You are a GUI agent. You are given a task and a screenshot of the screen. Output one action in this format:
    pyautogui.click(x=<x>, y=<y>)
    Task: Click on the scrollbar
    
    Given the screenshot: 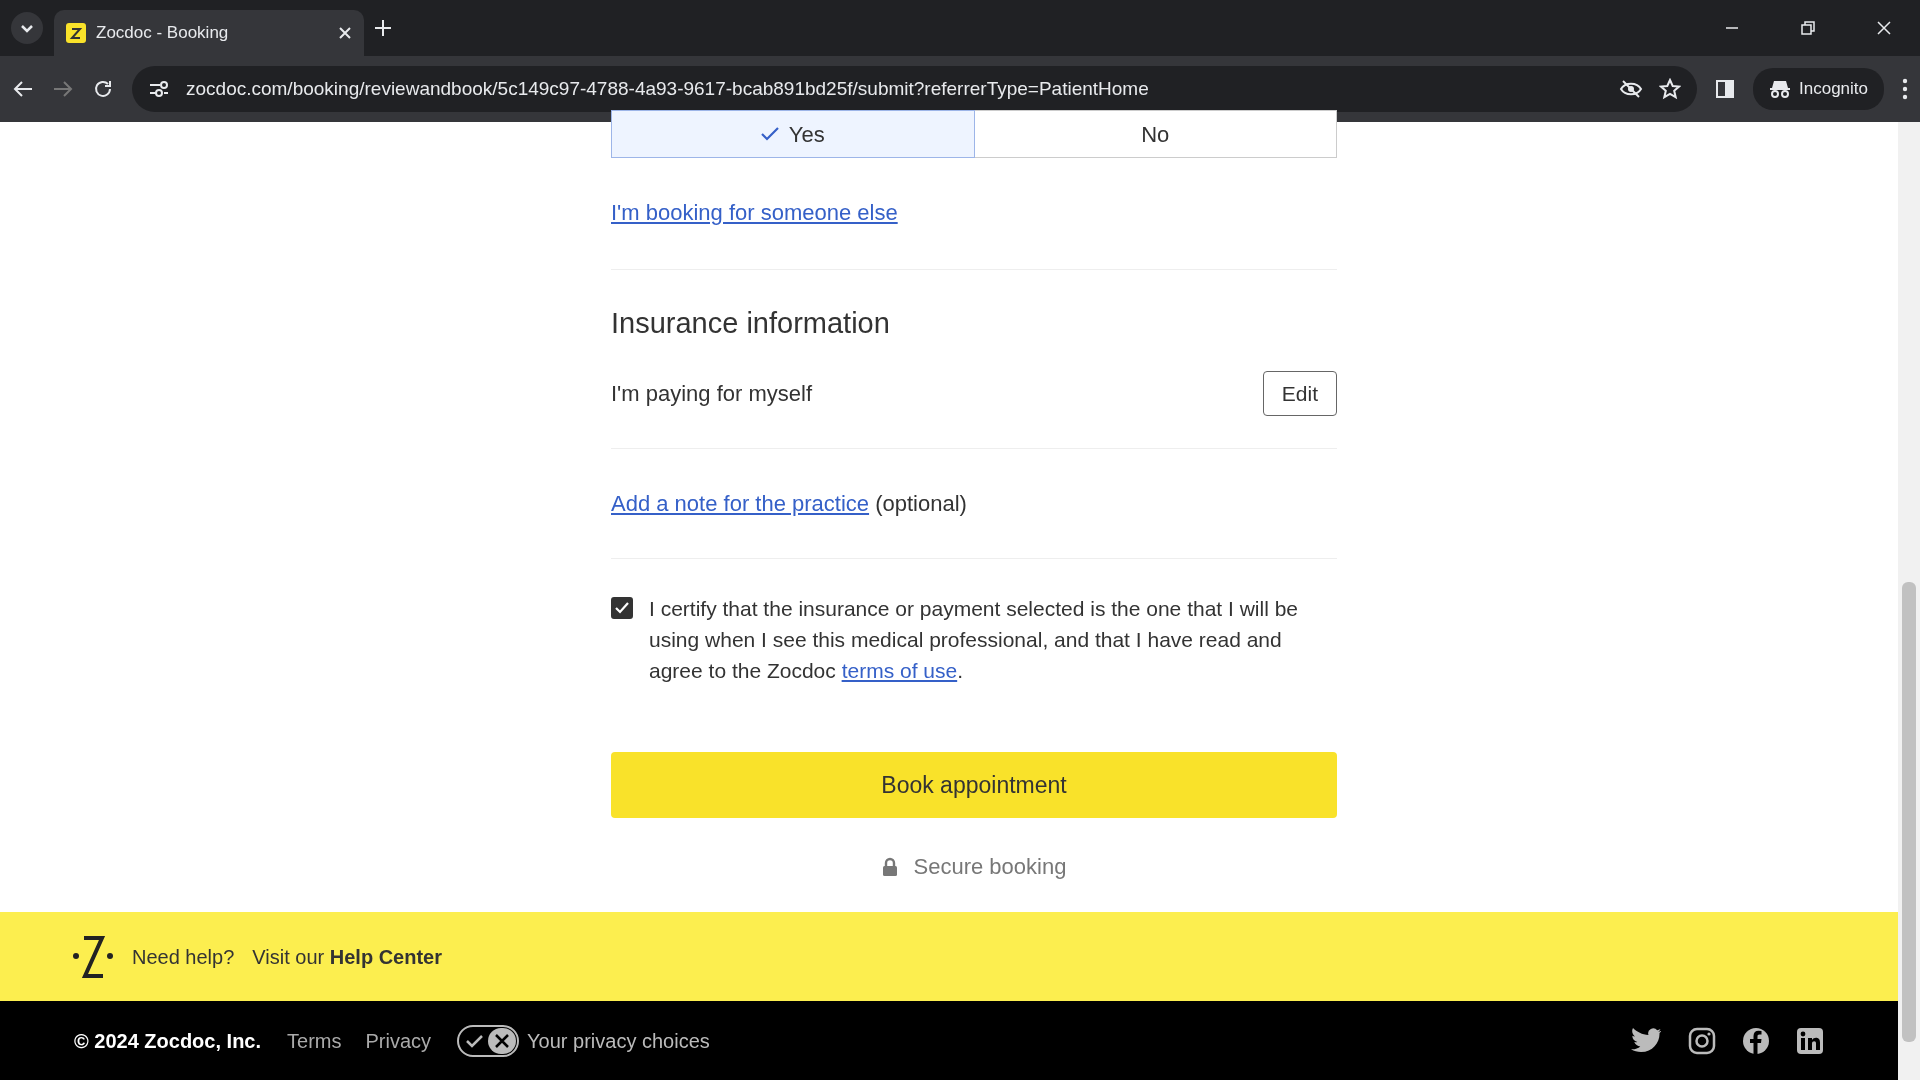 What is the action you would take?
    pyautogui.click(x=1909, y=601)
    